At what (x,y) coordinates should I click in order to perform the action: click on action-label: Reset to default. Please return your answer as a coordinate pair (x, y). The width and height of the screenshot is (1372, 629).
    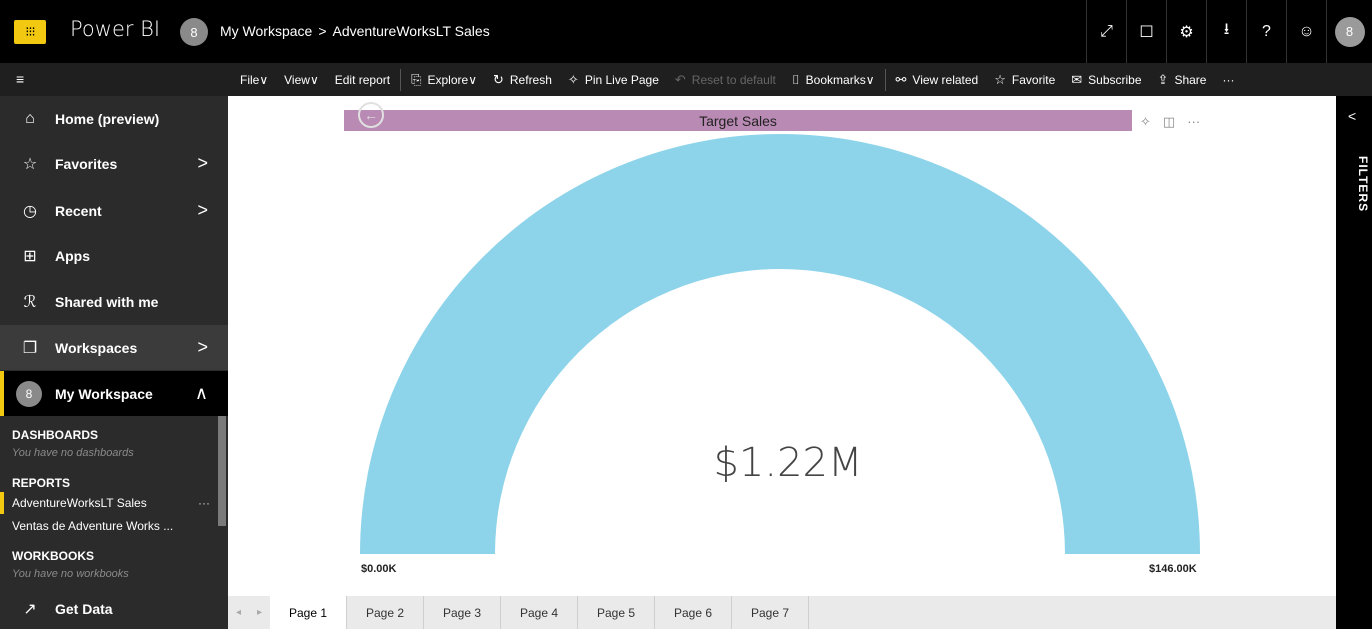
    Looking at the image, I should click on (733, 79).